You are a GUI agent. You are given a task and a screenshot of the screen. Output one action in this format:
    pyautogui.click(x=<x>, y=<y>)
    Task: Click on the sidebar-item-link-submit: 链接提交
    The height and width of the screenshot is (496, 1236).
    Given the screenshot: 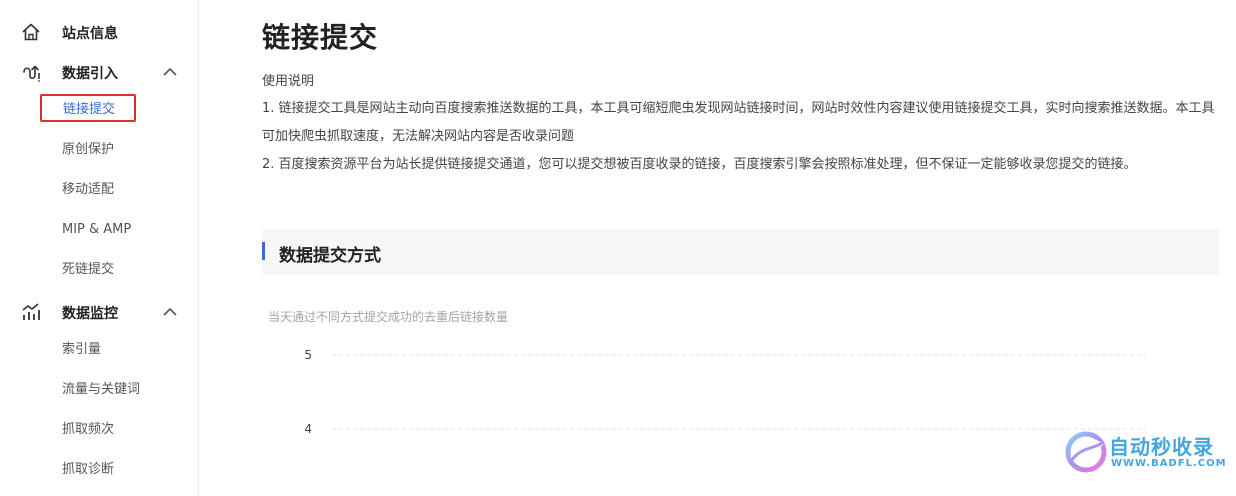 What is the action you would take?
    pyautogui.click(x=88, y=108)
    